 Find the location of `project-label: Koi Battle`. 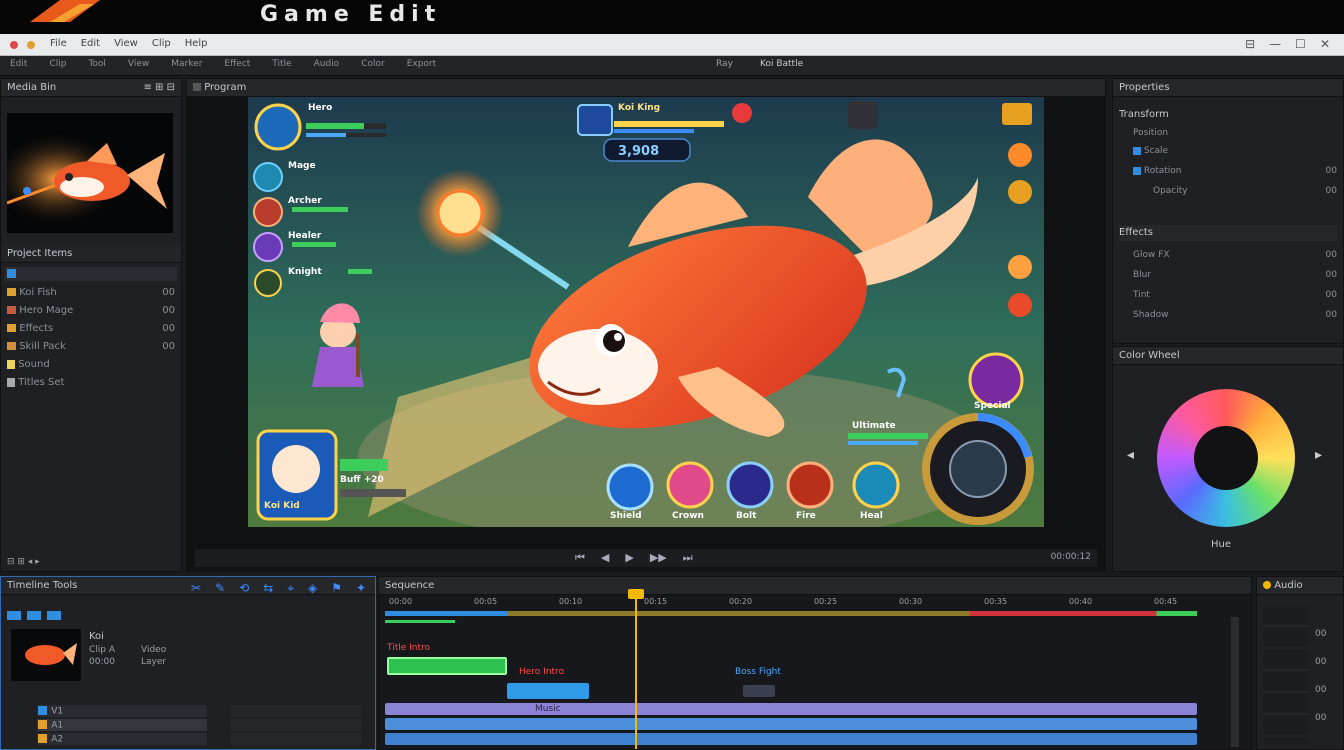

project-label: Koi Battle is located at coordinates (781, 64).